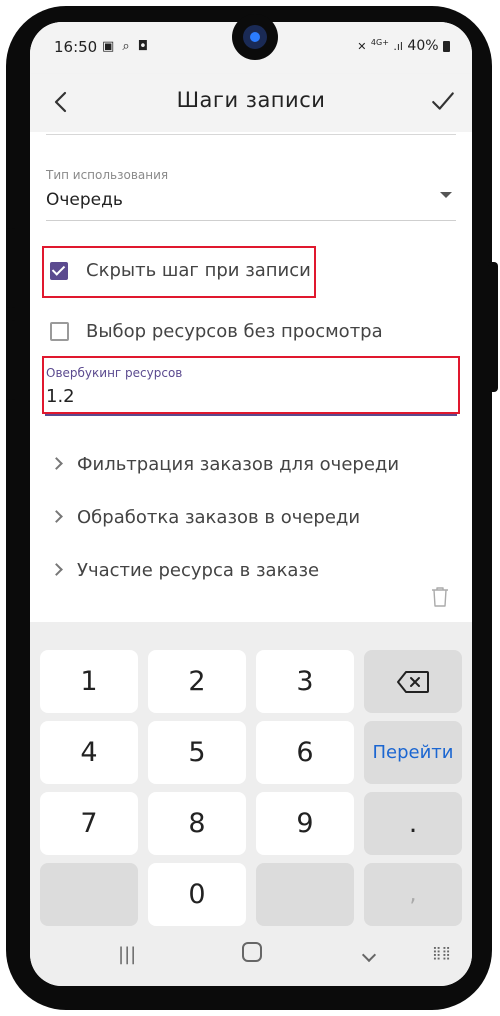  What do you see at coordinates (305, 894) in the screenshot?
I see `key-empty-right` at bounding box center [305, 894].